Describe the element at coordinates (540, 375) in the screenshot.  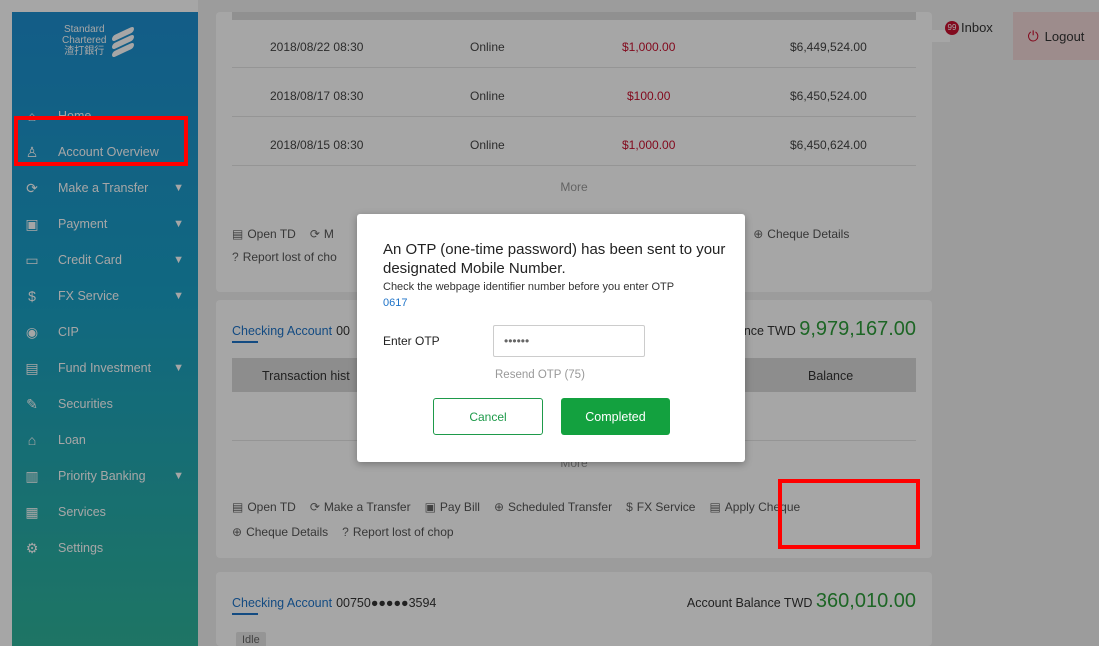
I see `resend-otp-link: Resend OTP (75)` at that location.